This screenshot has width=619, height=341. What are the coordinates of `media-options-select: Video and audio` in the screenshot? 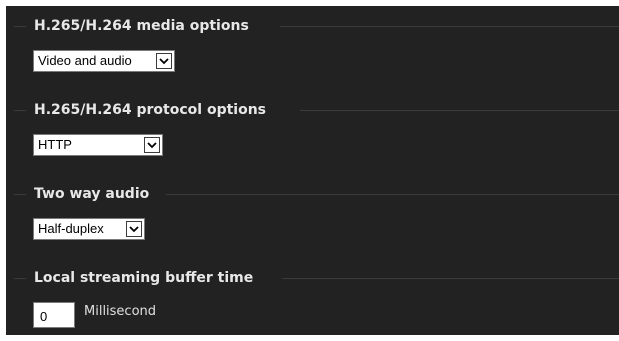 It's located at (104, 61).